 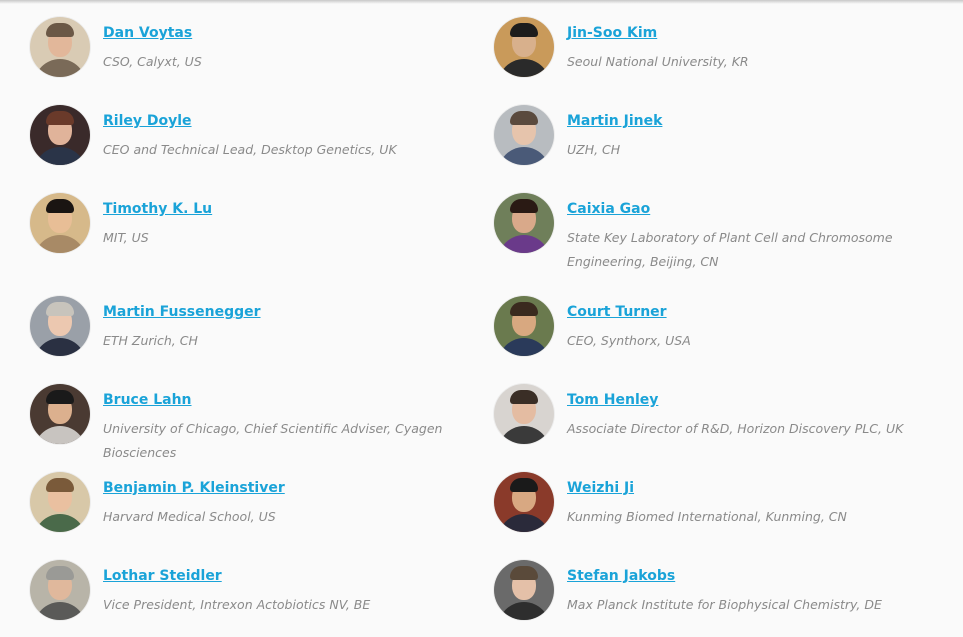 I want to click on speaker-name-link: Bruce Lahn, so click(x=147, y=400).